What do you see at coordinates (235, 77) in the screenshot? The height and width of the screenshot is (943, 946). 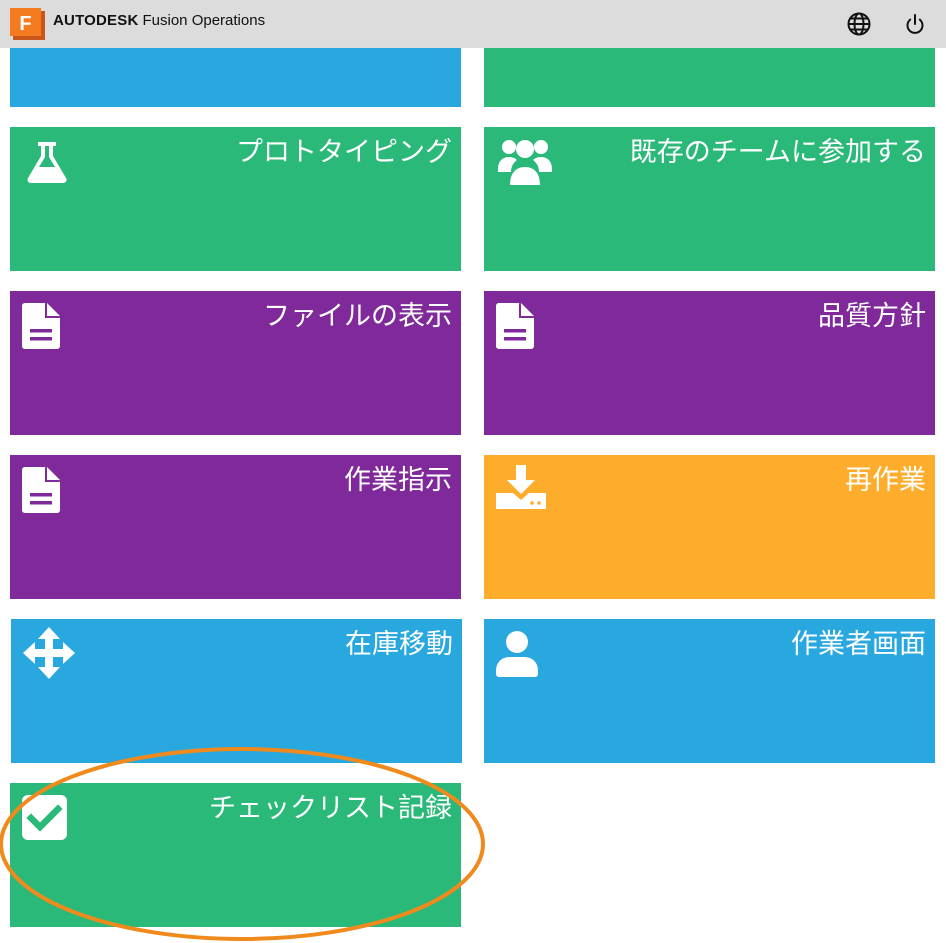 I see `tile-top-left` at bounding box center [235, 77].